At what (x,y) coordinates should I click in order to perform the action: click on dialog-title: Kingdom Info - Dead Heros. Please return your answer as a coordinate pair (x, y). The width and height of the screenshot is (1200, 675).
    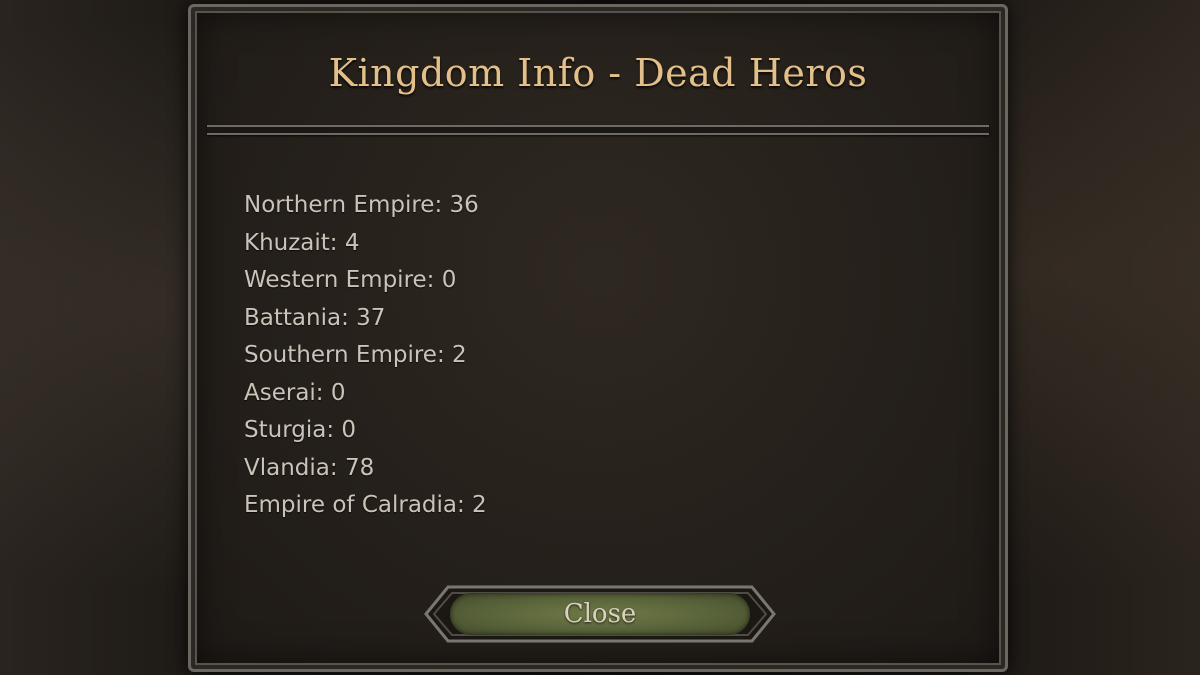
    Looking at the image, I should click on (598, 73).